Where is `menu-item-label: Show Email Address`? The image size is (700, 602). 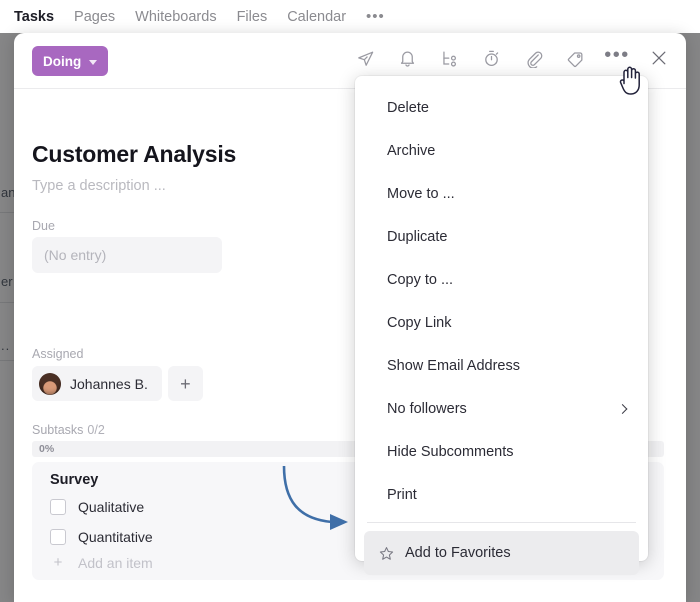
menu-item-label: Show Email Address is located at coordinates (453, 365).